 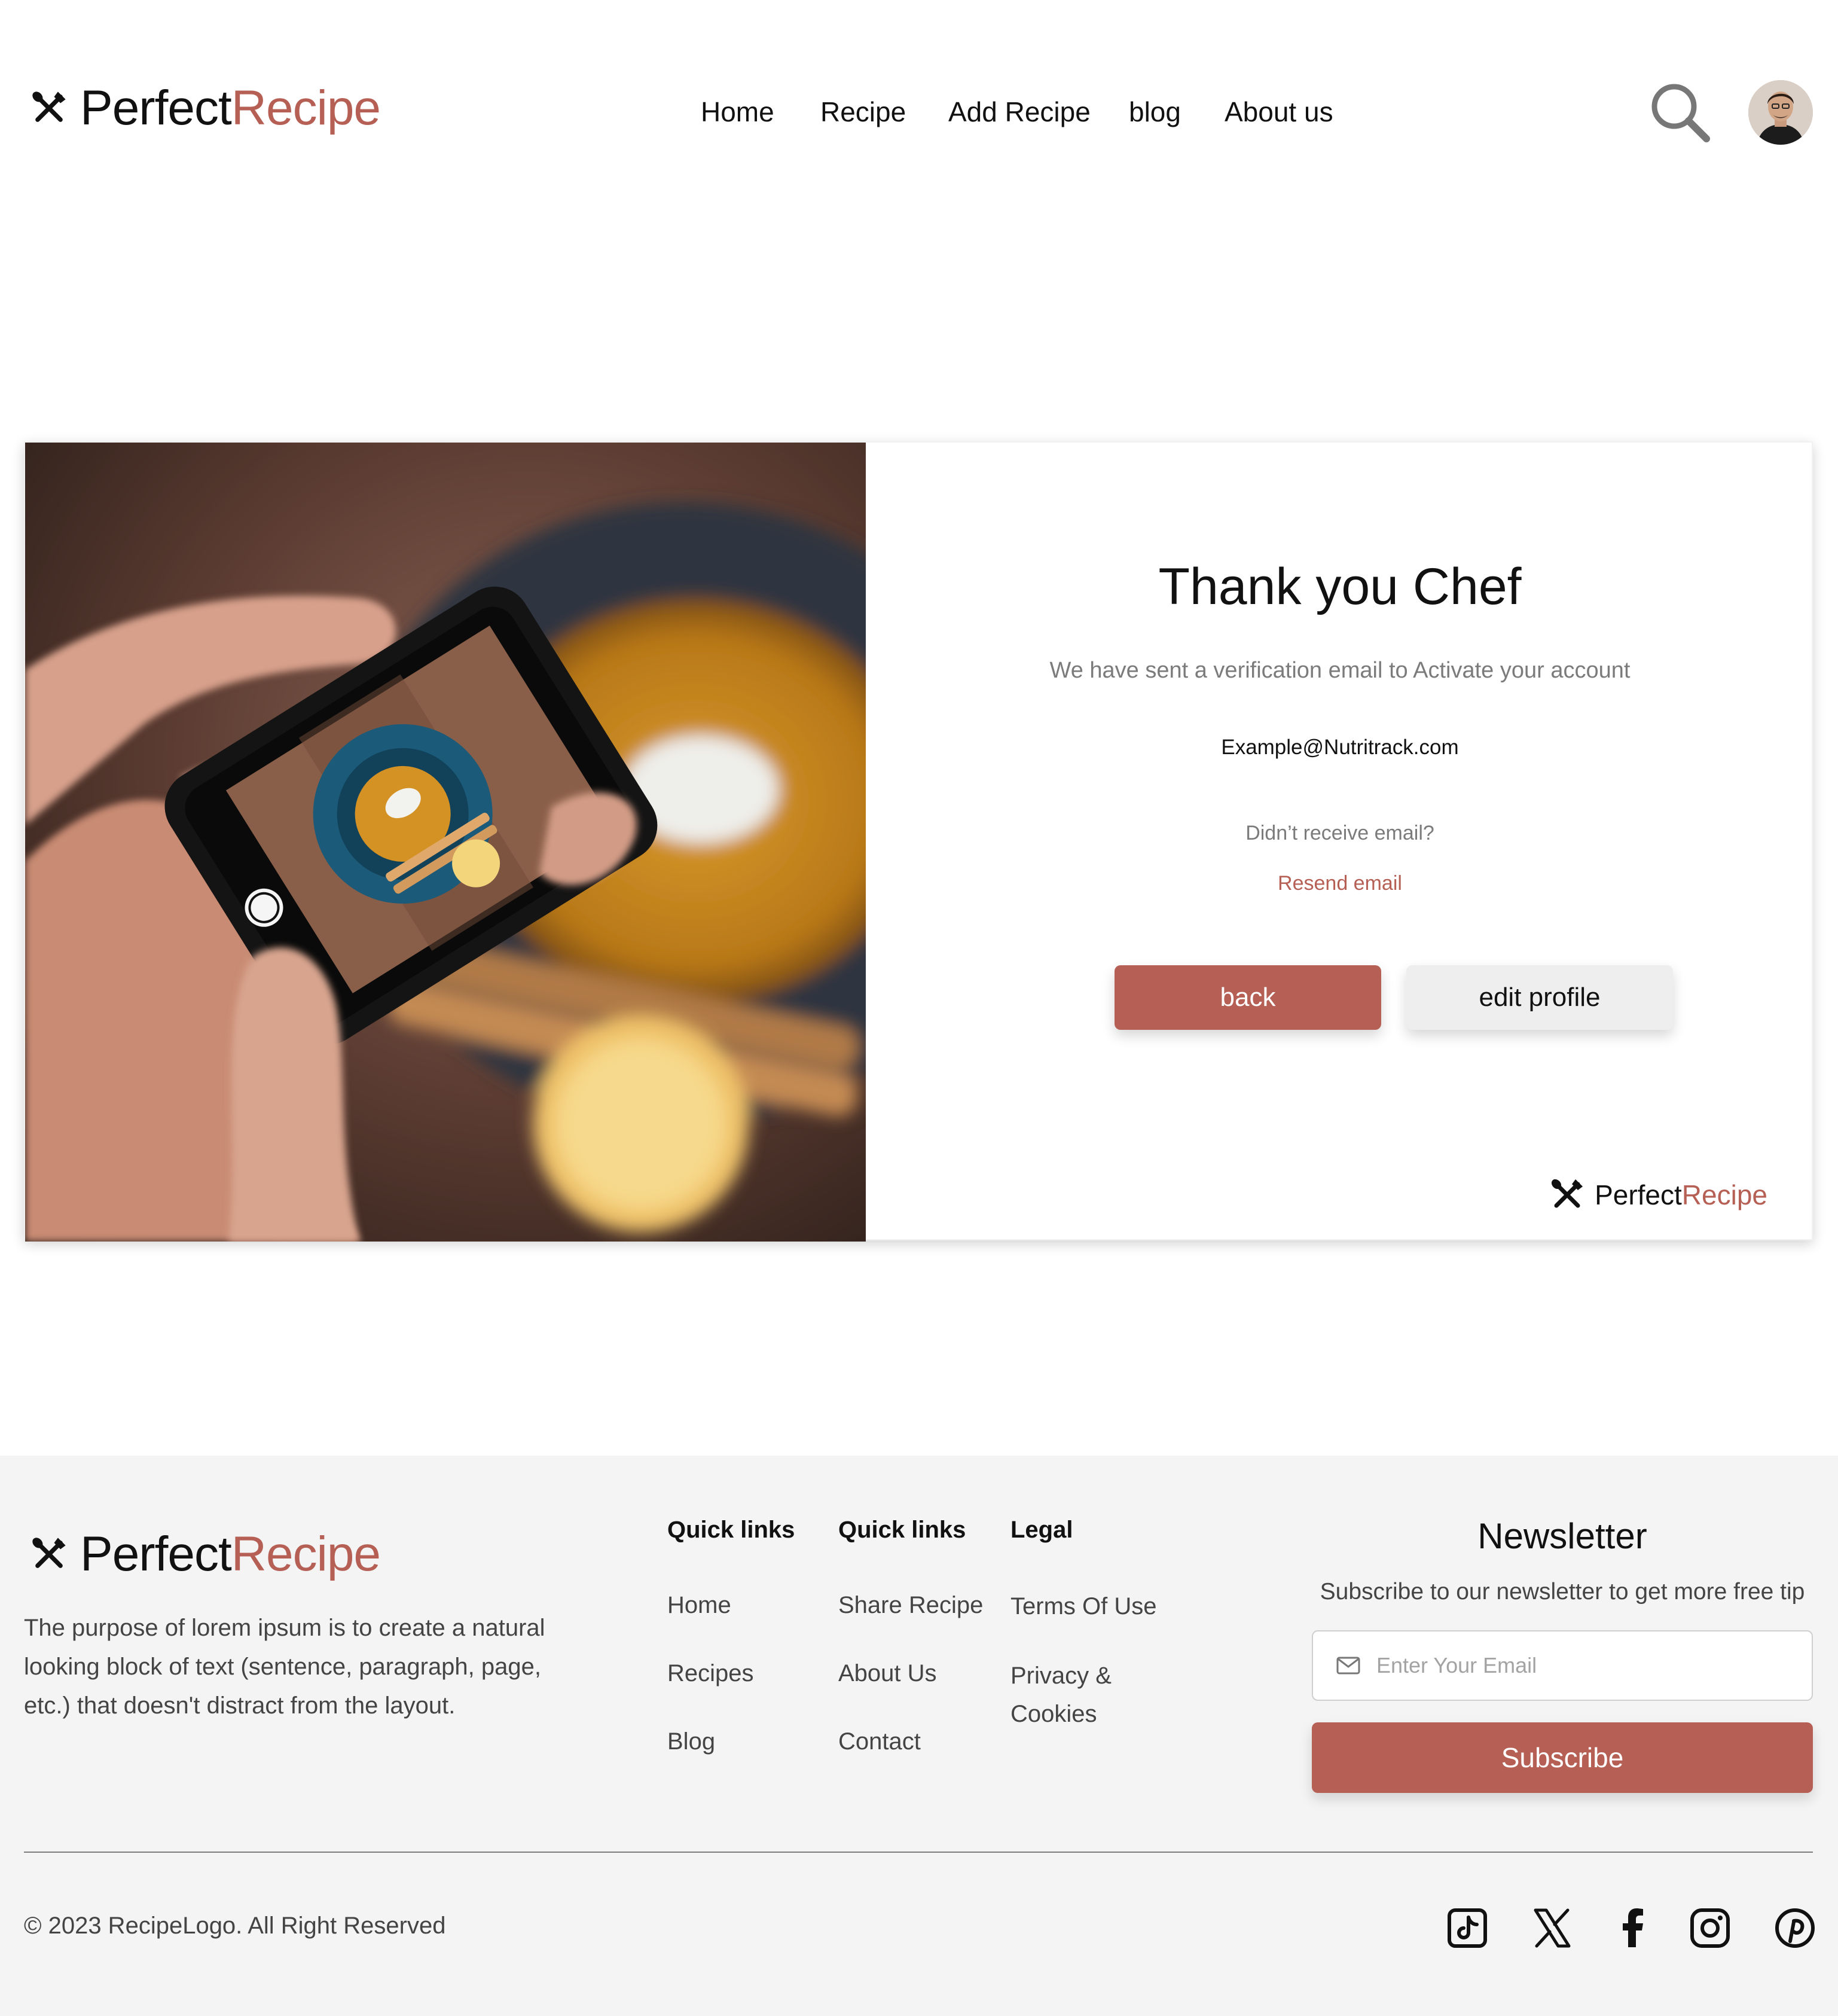 What do you see at coordinates (1083, 1606) in the screenshot?
I see `footer-link-terms: Terms Of Use` at bounding box center [1083, 1606].